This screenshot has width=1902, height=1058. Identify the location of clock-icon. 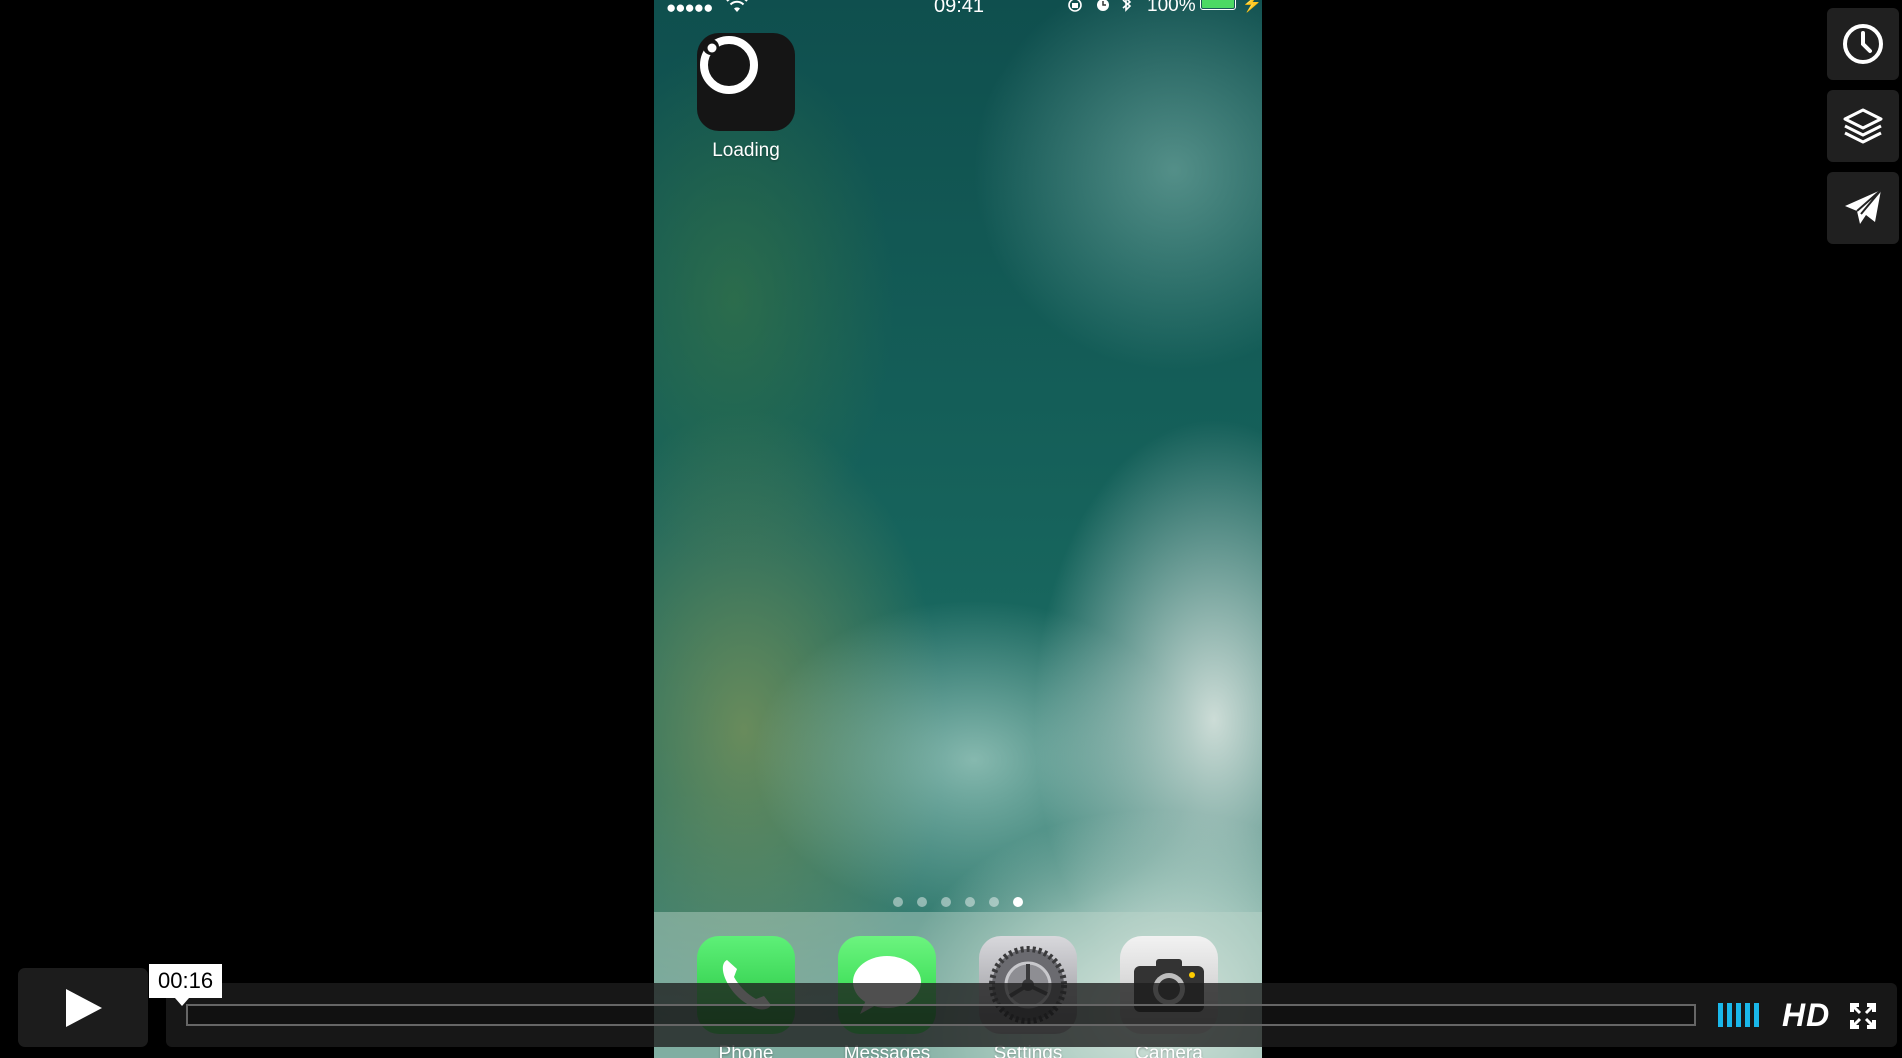
(1863, 44).